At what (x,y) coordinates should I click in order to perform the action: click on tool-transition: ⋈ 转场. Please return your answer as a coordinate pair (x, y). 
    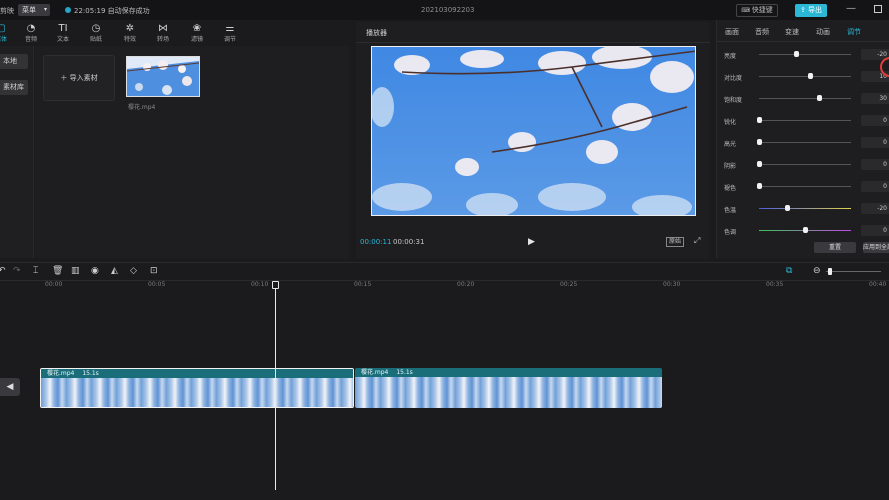
    Looking at the image, I should click on (163, 33).